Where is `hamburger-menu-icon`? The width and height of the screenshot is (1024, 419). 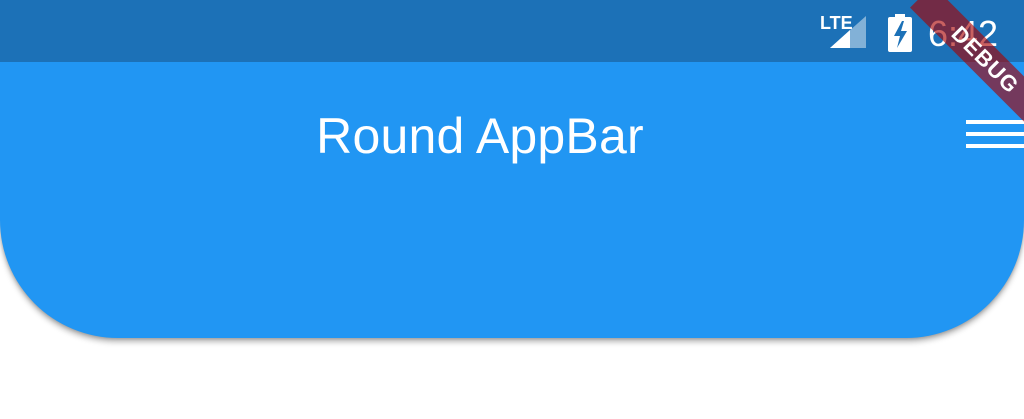
hamburger-menu-icon is located at coordinates (995, 134).